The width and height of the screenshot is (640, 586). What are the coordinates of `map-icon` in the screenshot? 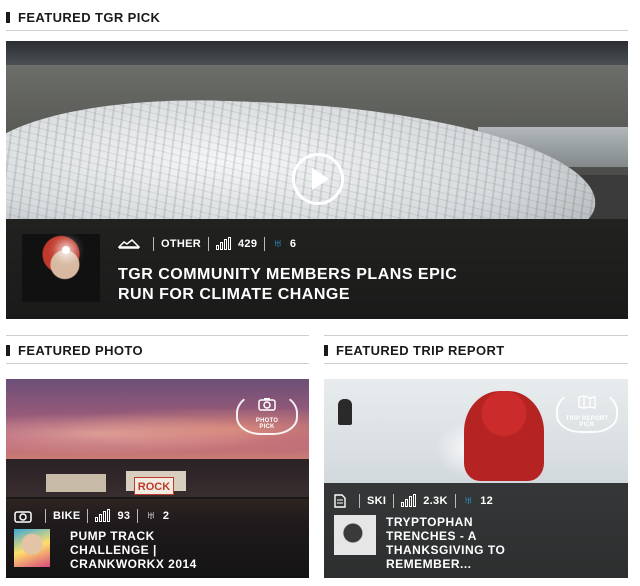 It's located at (587, 404).